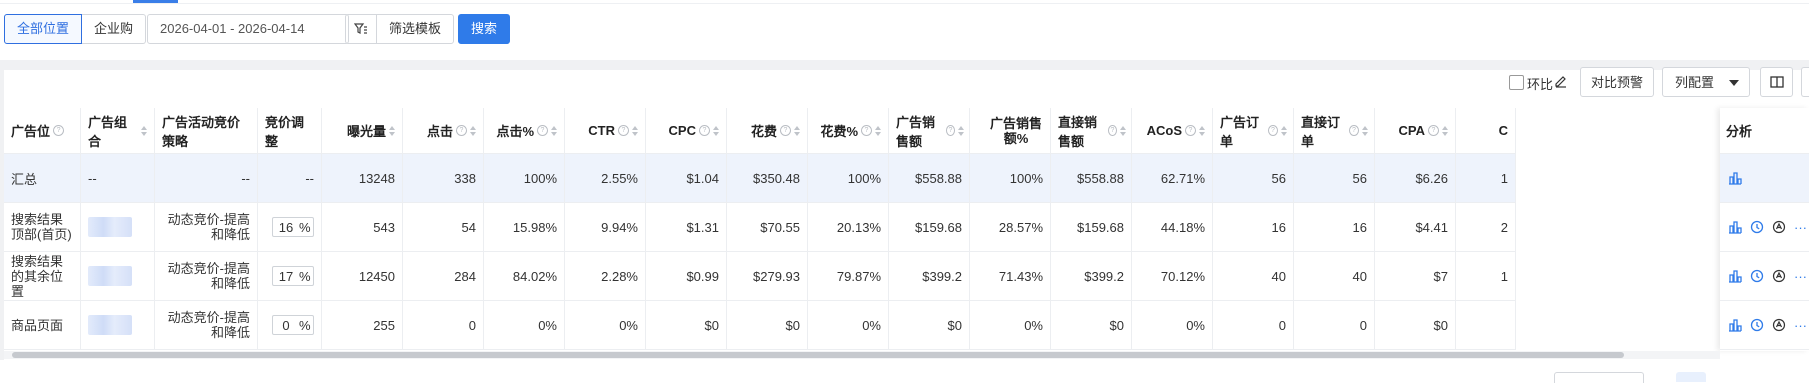 The image size is (1809, 383). What do you see at coordinates (1415, 131) in the screenshot?
I see `header-cpa: CPA?` at bounding box center [1415, 131].